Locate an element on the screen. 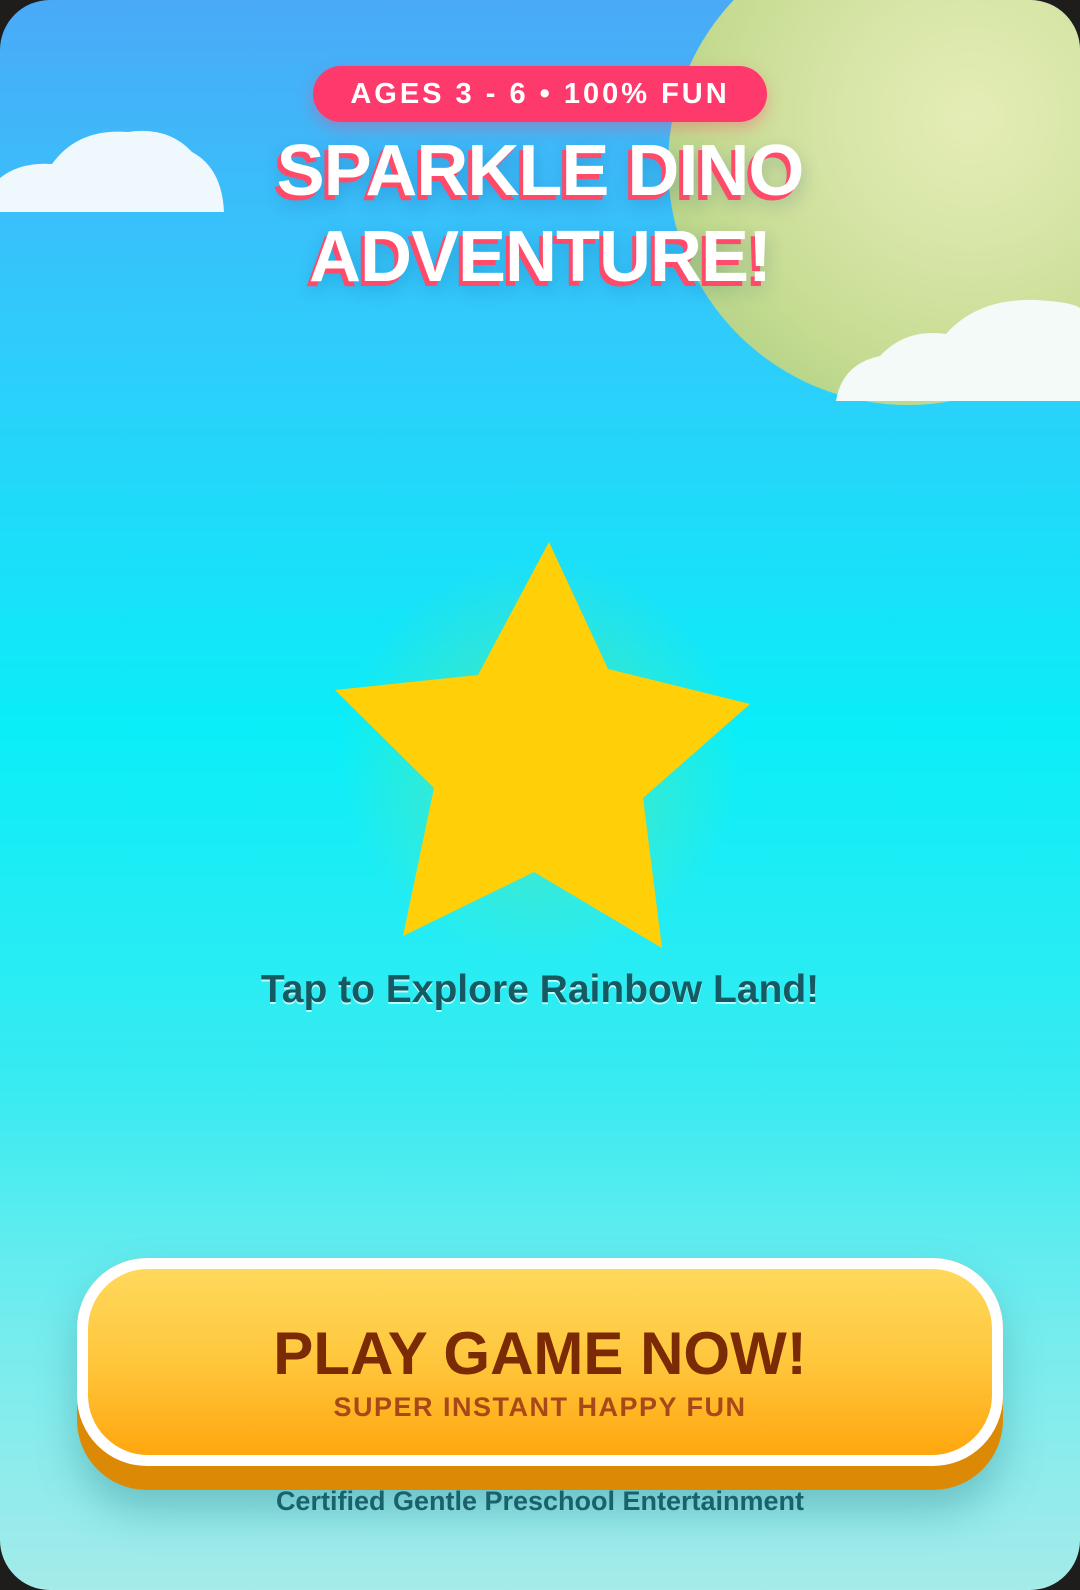 The image size is (1080, 1590). play-button-border: PLAY GAME NOW! SUPER INSTANT HAPPY FUN is located at coordinates (540, 1362).